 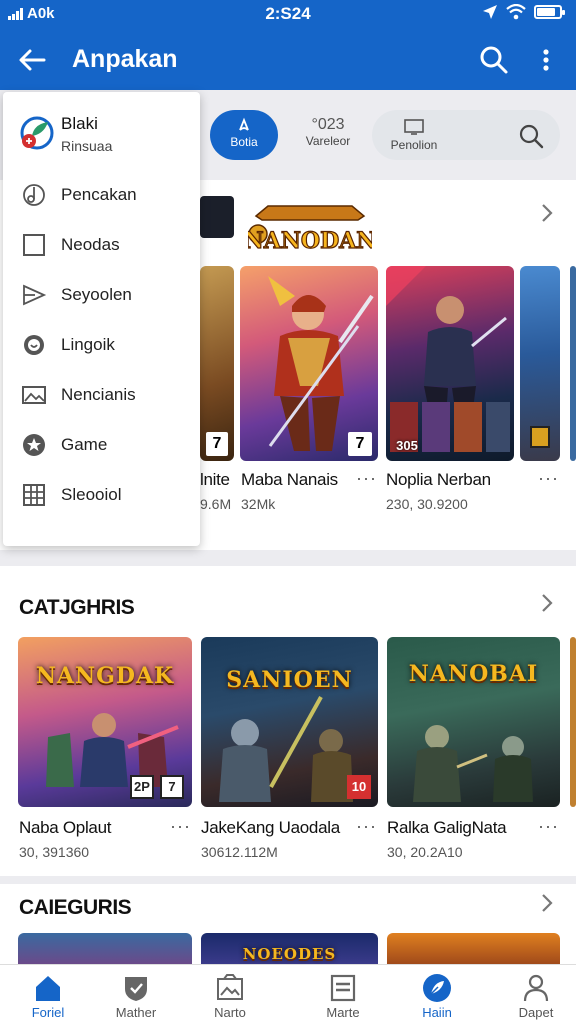 What do you see at coordinates (437, 1012) in the screenshot?
I see `nav-label: Haiin` at bounding box center [437, 1012].